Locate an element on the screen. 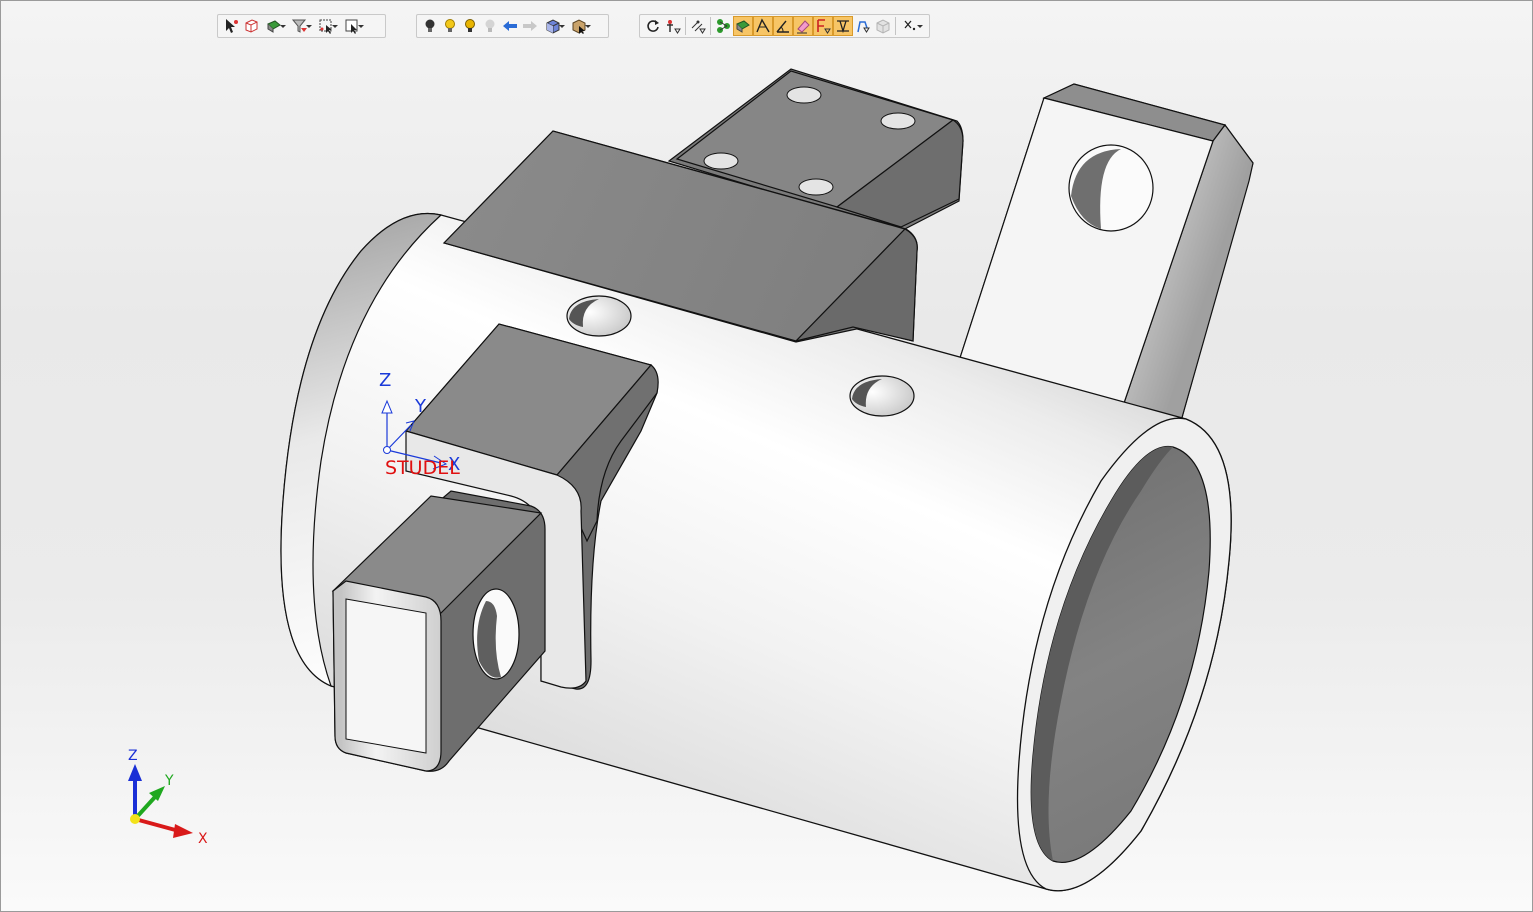  world-axis-triad: Z Y X is located at coordinates (168, 797).